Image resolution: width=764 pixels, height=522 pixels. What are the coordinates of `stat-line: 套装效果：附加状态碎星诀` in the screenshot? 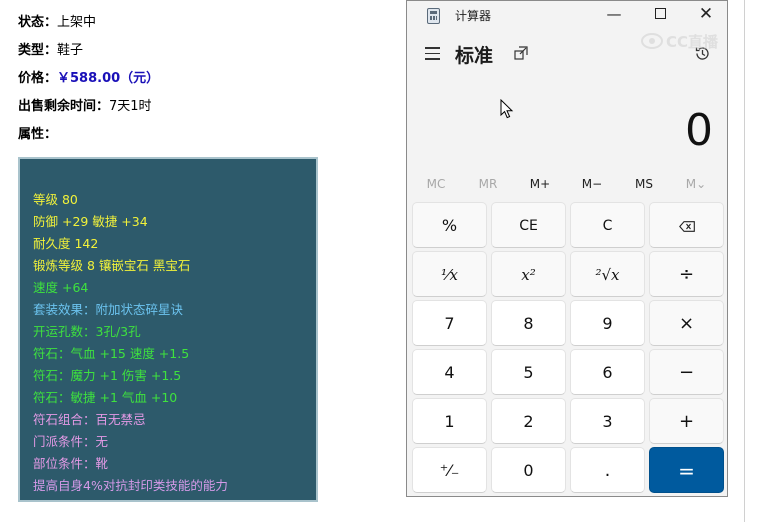 It's located at (108, 309).